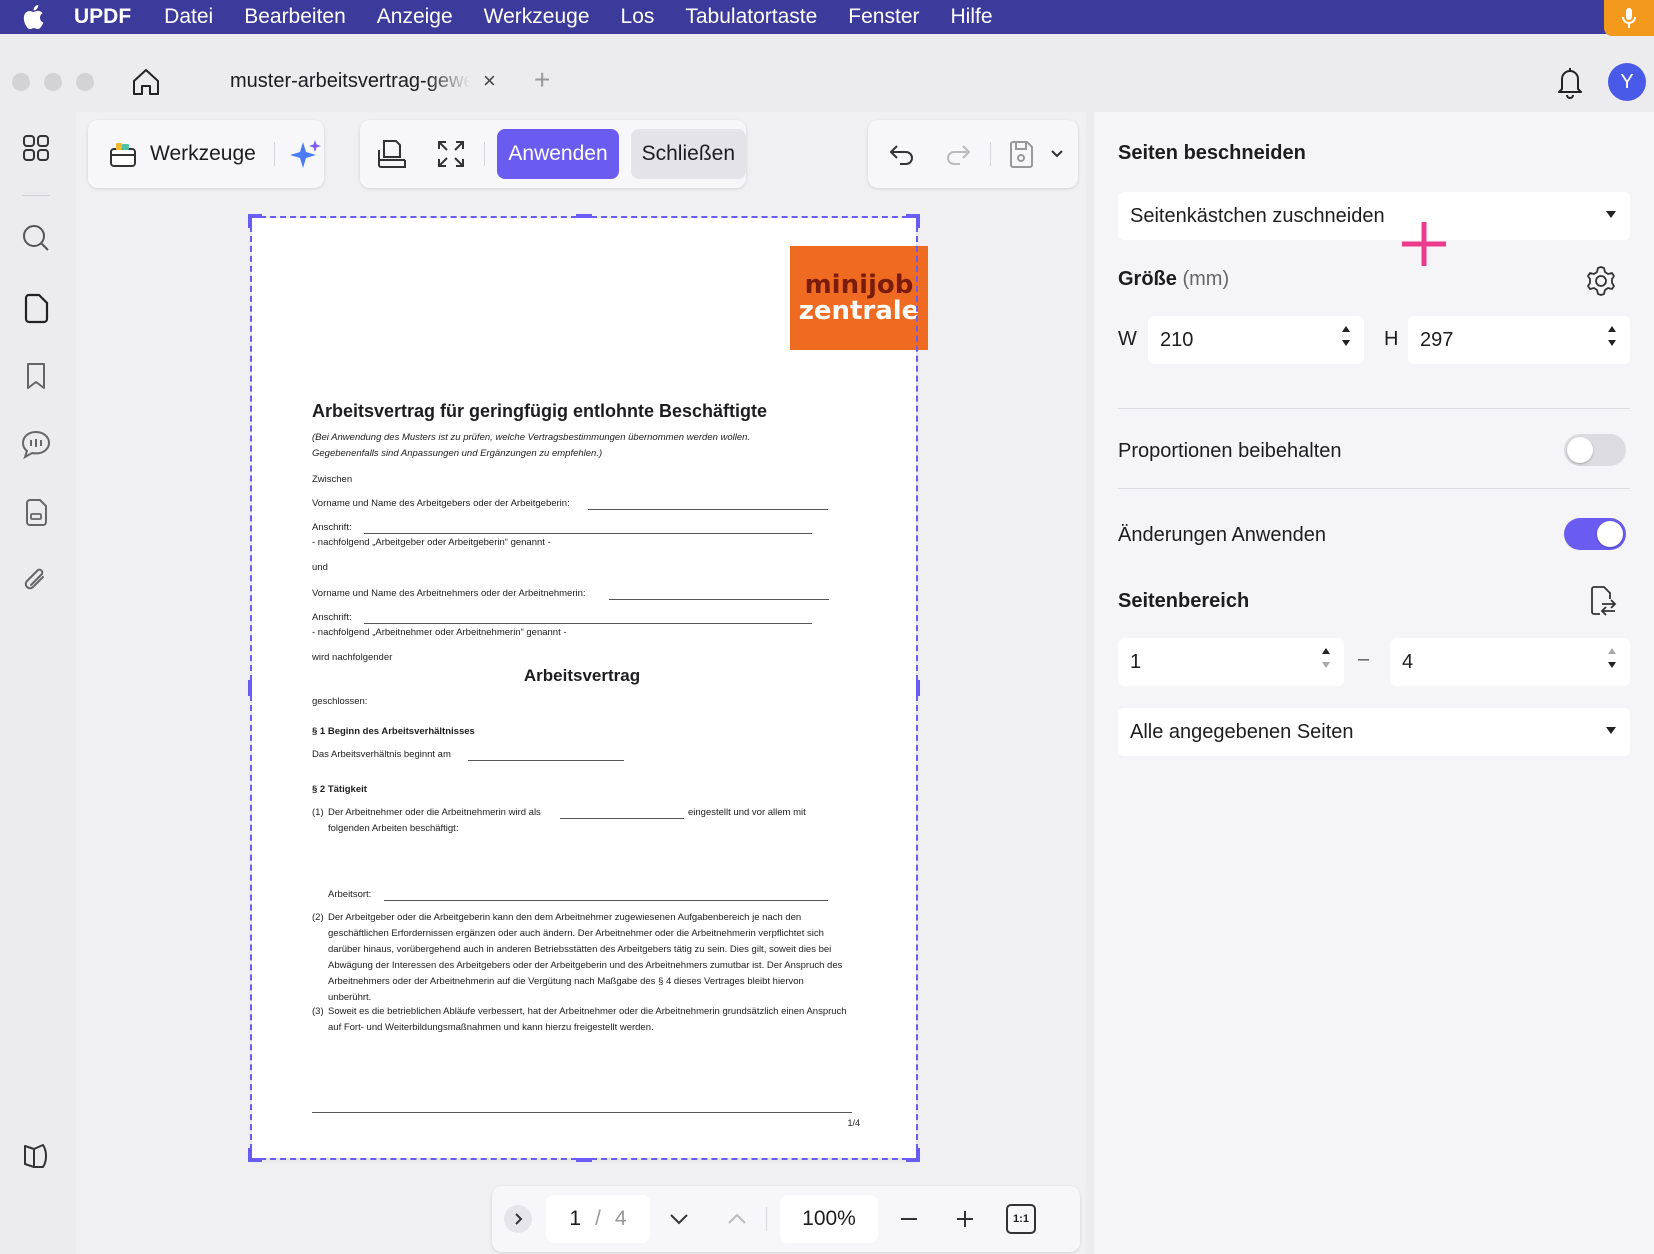 The width and height of the screenshot is (1654, 1254). Describe the element at coordinates (250, 1155) in the screenshot. I see `crop-handle-bottom-left` at that location.